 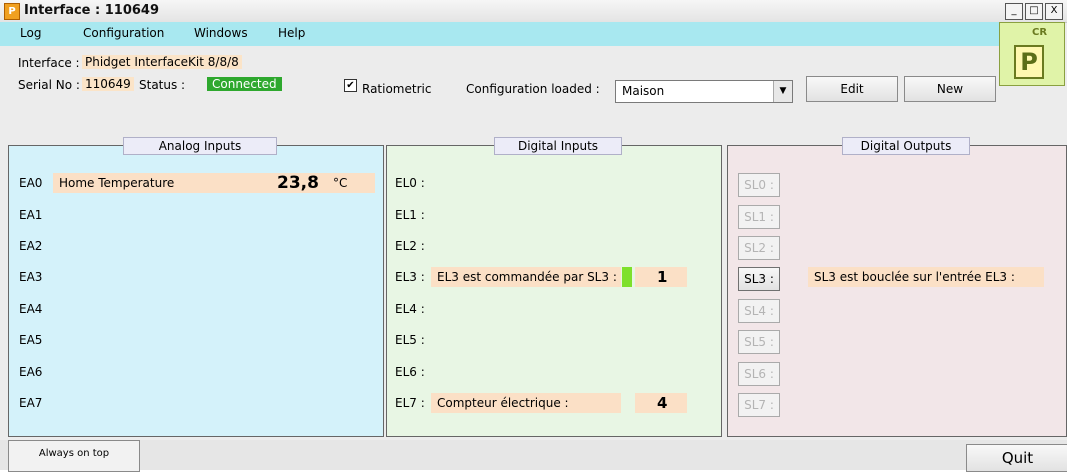 I want to click on analog-row-id: EA5, so click(x=31, y=340).